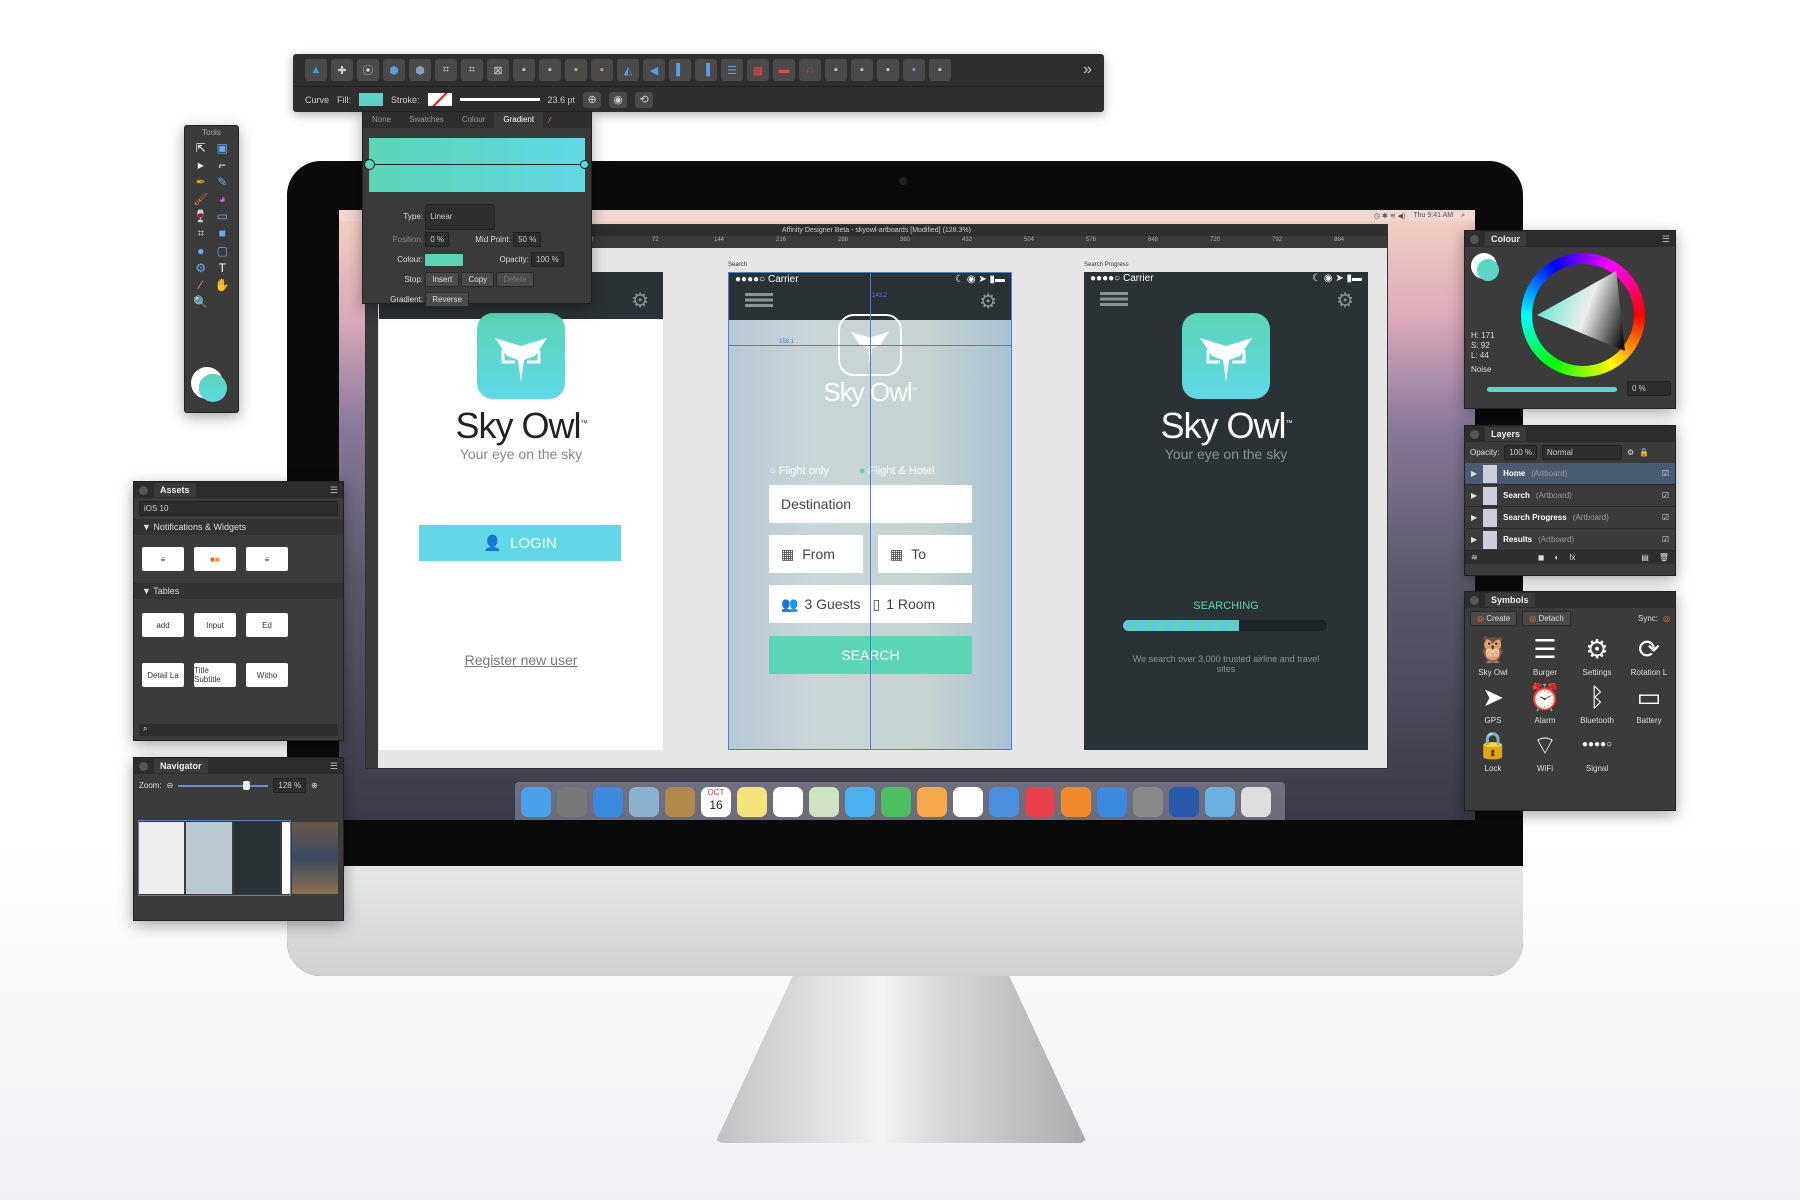  Describe the element at coordinates (223, 233) in the screenshot. I see `rectangle-tool-icon: ■` at that location.